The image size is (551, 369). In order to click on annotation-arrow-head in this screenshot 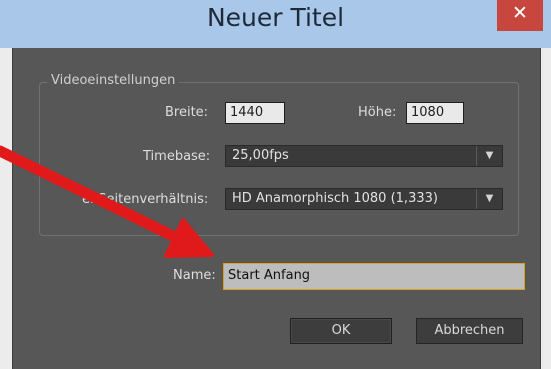, I will do `click(189, 238)`.